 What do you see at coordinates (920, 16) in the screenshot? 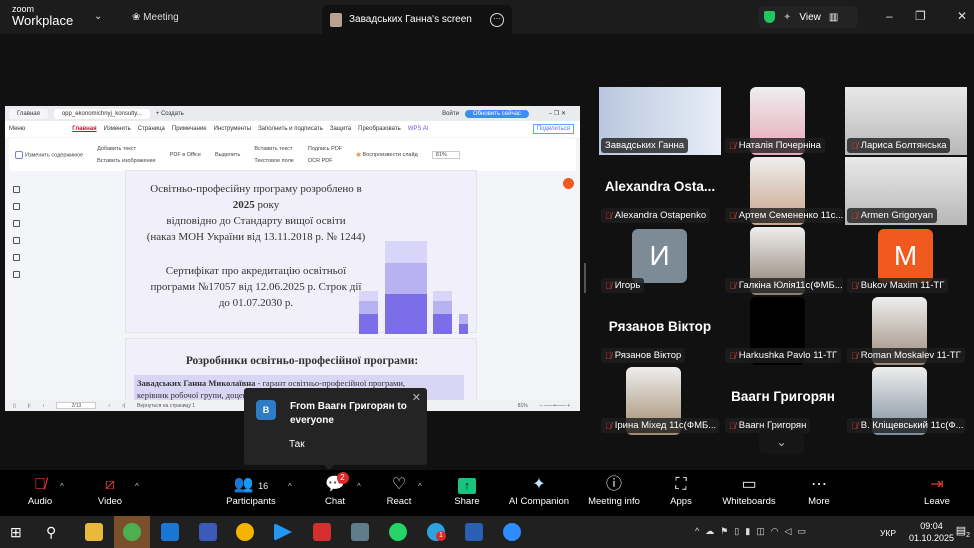
I see `maximize-button: ❐` at bounding box center [920, 16].